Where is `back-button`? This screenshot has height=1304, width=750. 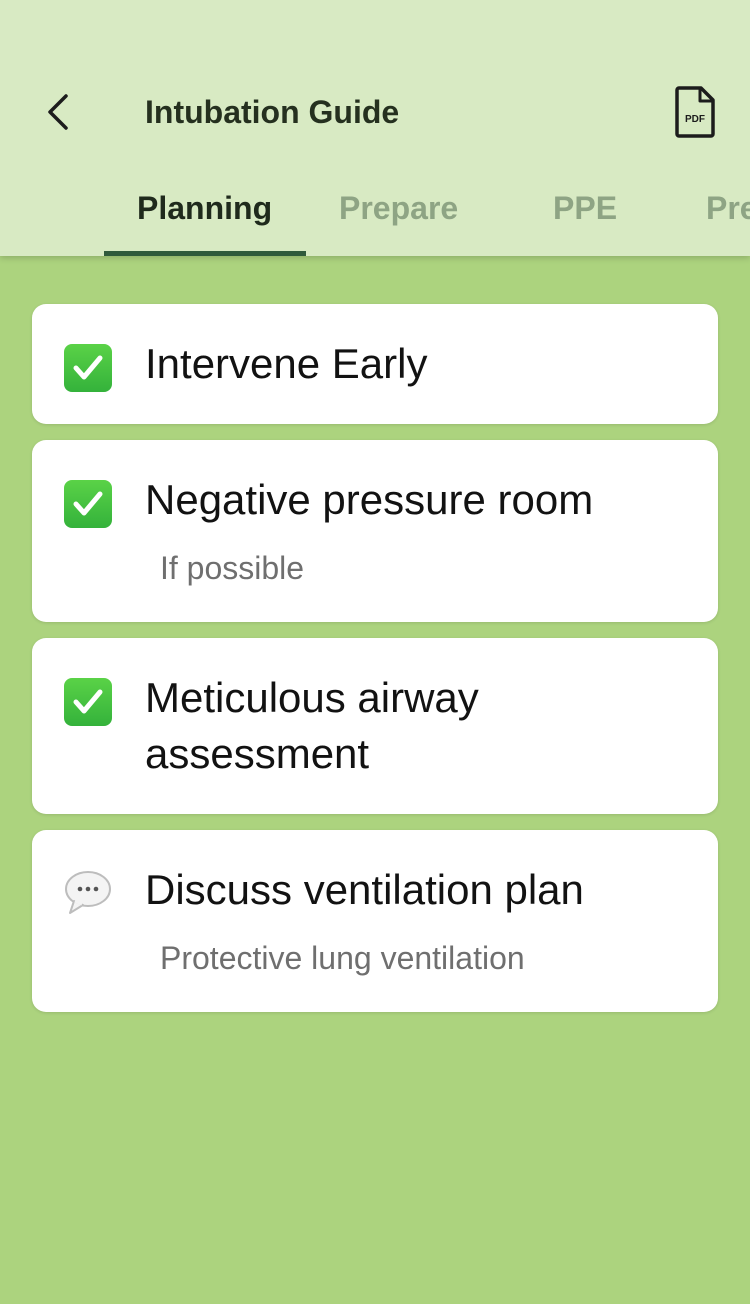 back-button is located at coordinates (58, 112).